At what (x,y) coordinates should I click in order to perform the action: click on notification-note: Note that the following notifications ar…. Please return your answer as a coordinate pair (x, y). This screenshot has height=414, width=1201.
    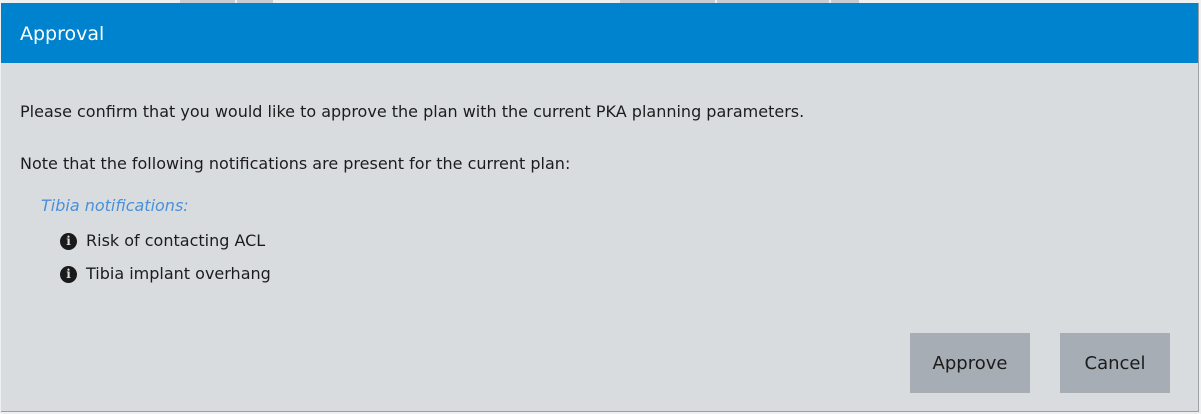
    Looking at the image, I should click on (295, 163).